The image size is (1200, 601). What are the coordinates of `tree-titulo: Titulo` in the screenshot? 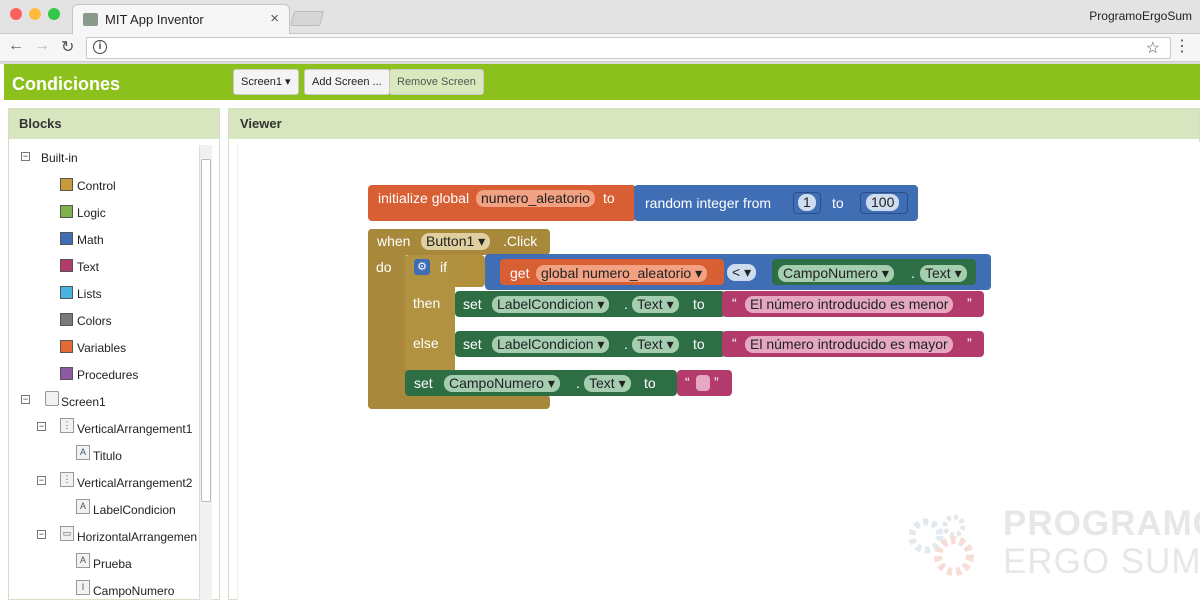 It's located at (107, 456).